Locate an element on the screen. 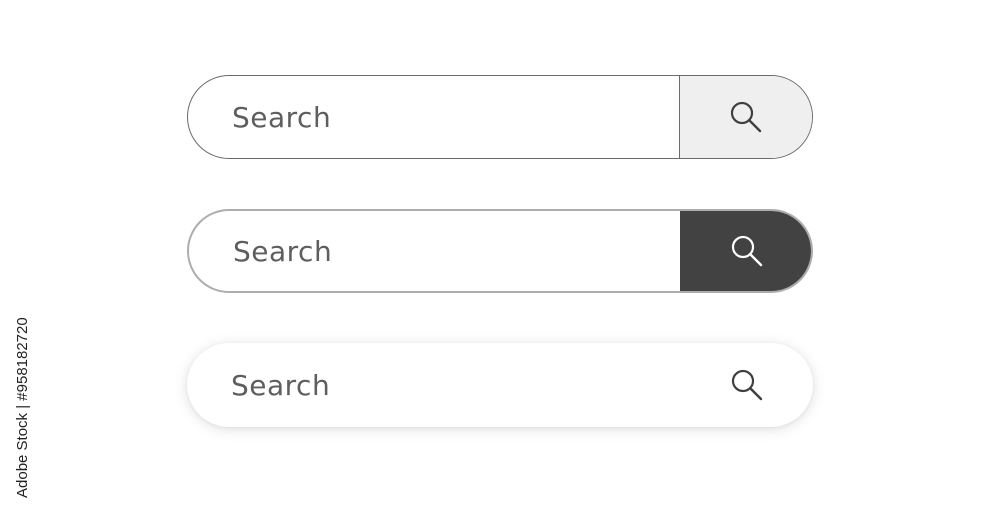 This screenshot has width=1000, height=507. stock-watermark: Adobe Stock | #958182720 is located at coordinates (22, 385).